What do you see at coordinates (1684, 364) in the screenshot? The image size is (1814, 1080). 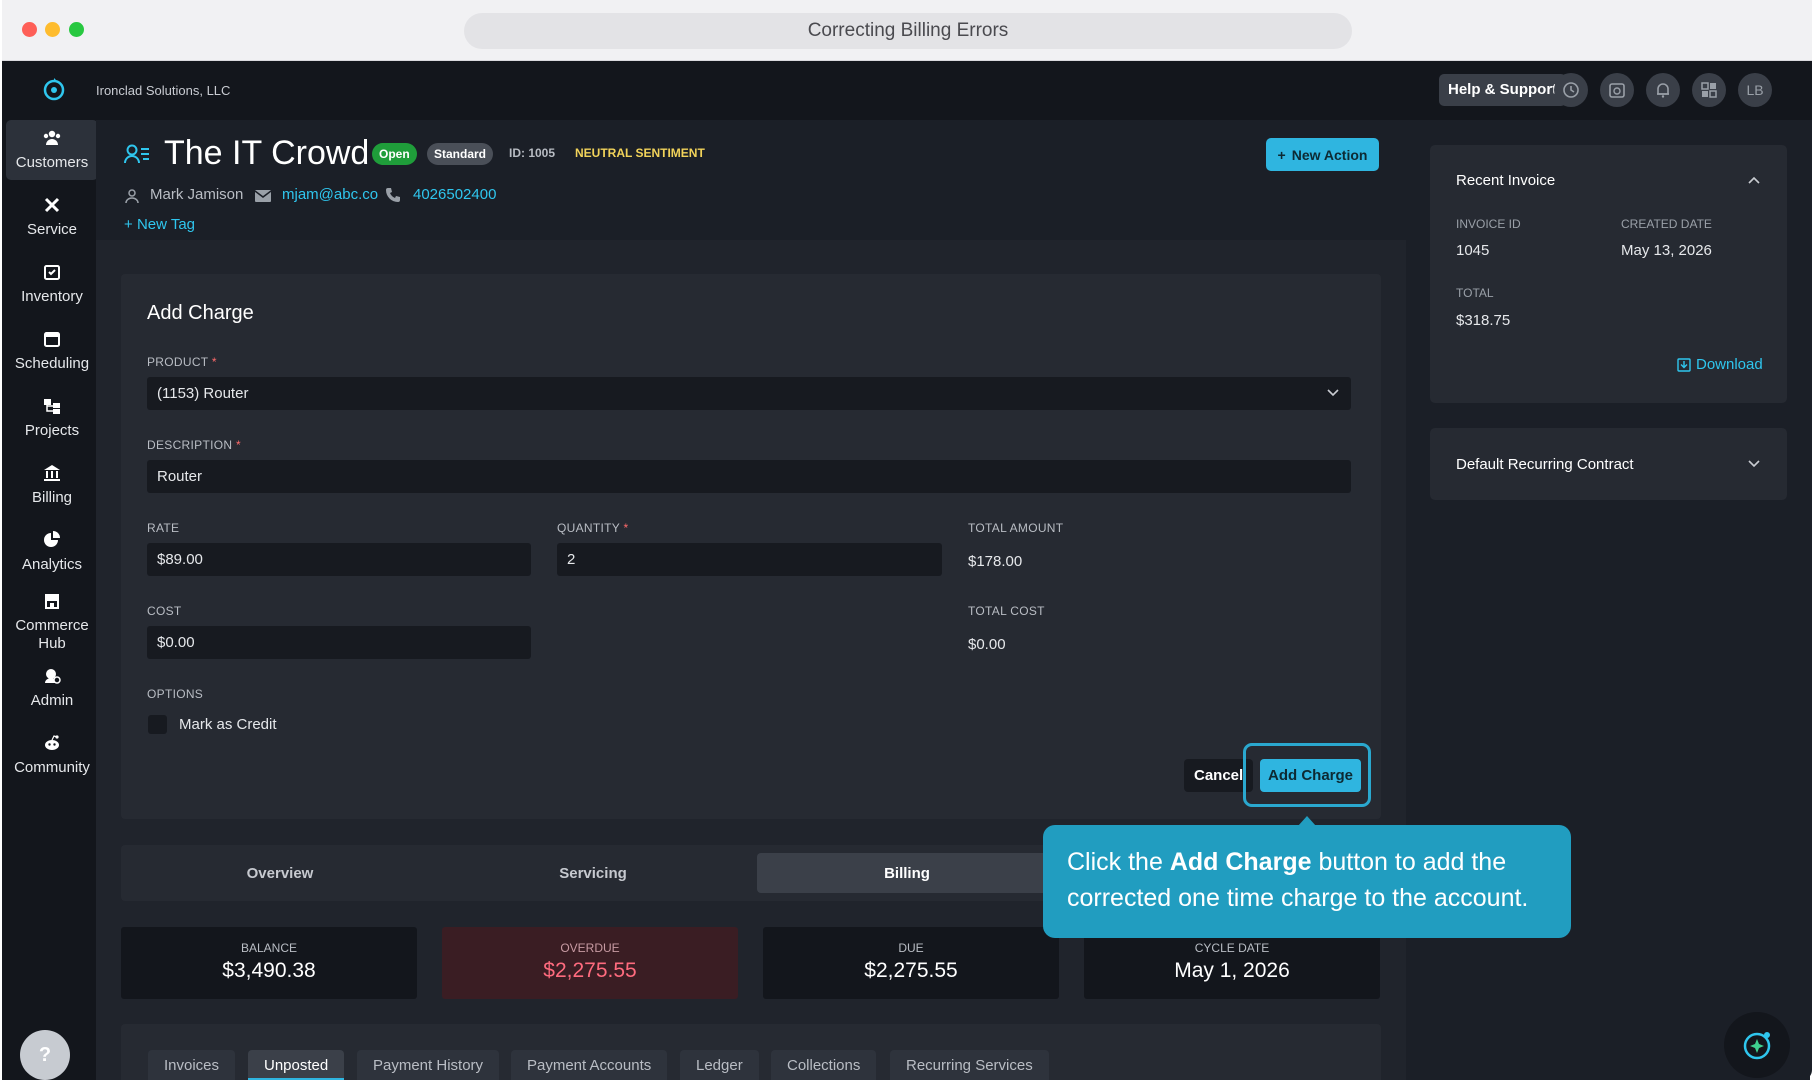 I see `download-icon` at bounding box center [1684, 364].